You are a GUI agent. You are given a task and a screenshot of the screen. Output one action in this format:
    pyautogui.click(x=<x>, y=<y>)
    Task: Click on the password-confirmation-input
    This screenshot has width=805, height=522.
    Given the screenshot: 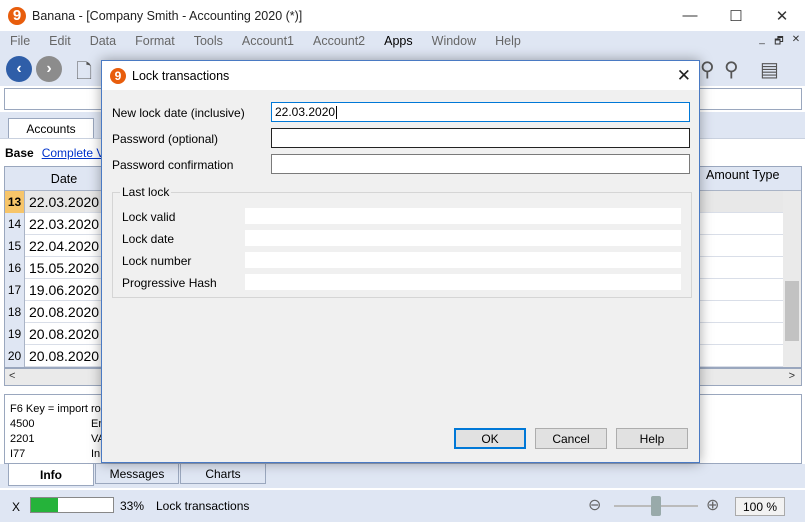 What is the action you would take?
    pyautogui.click(x=480, y=164)
    